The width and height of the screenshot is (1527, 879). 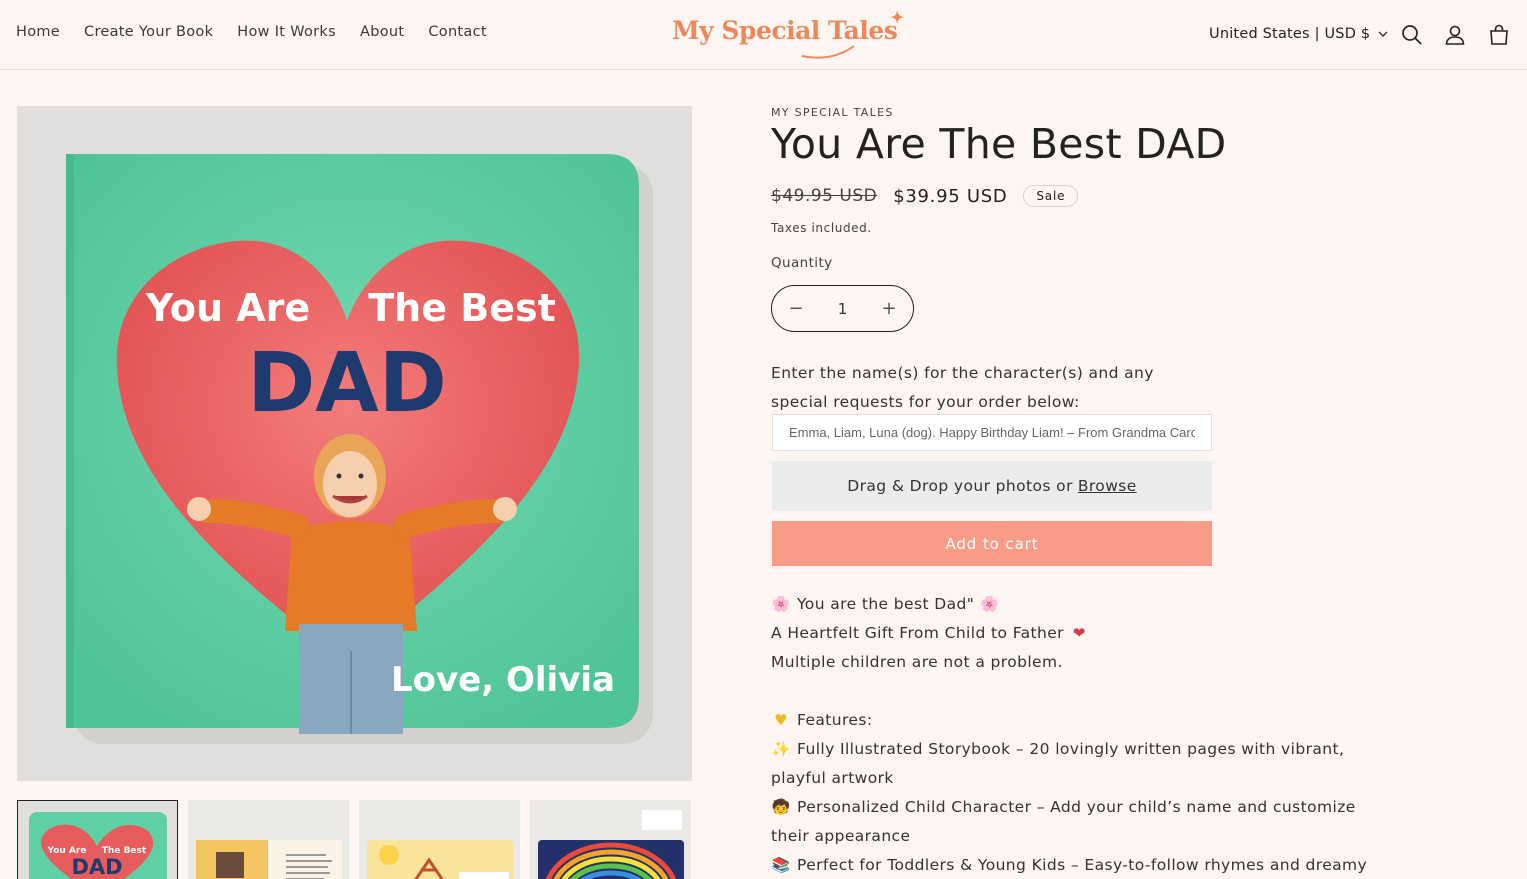 I want to click on sparkle-icon: ✦, so click(x=897, y=17).